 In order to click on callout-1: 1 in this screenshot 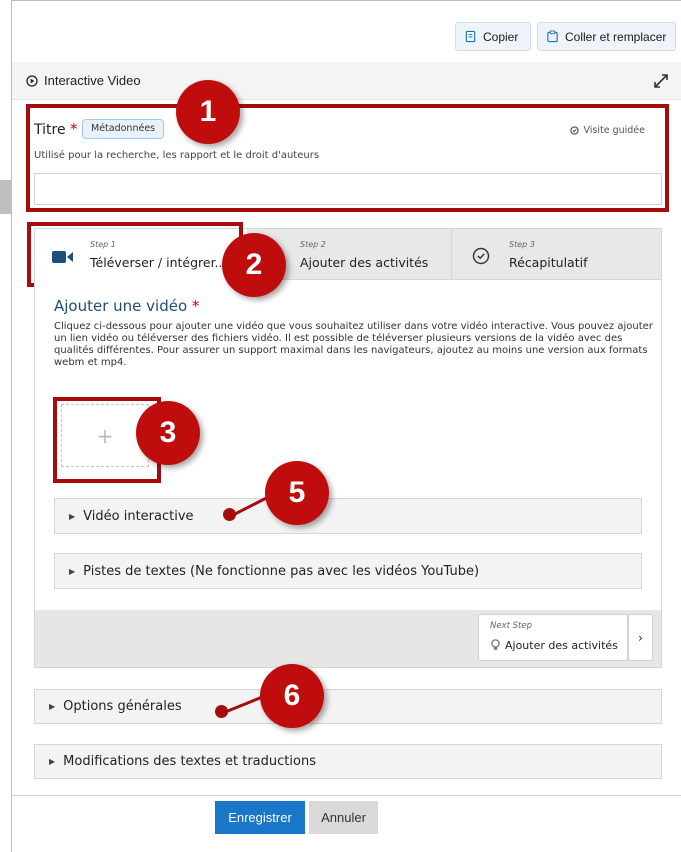, I will do `click(208, 112)`.